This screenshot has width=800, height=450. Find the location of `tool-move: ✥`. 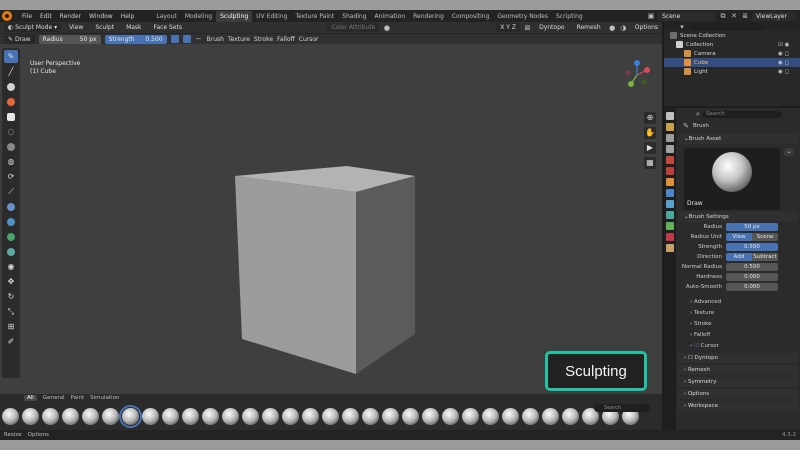

tool-move: ✥ is located at coordinates (11, 281).